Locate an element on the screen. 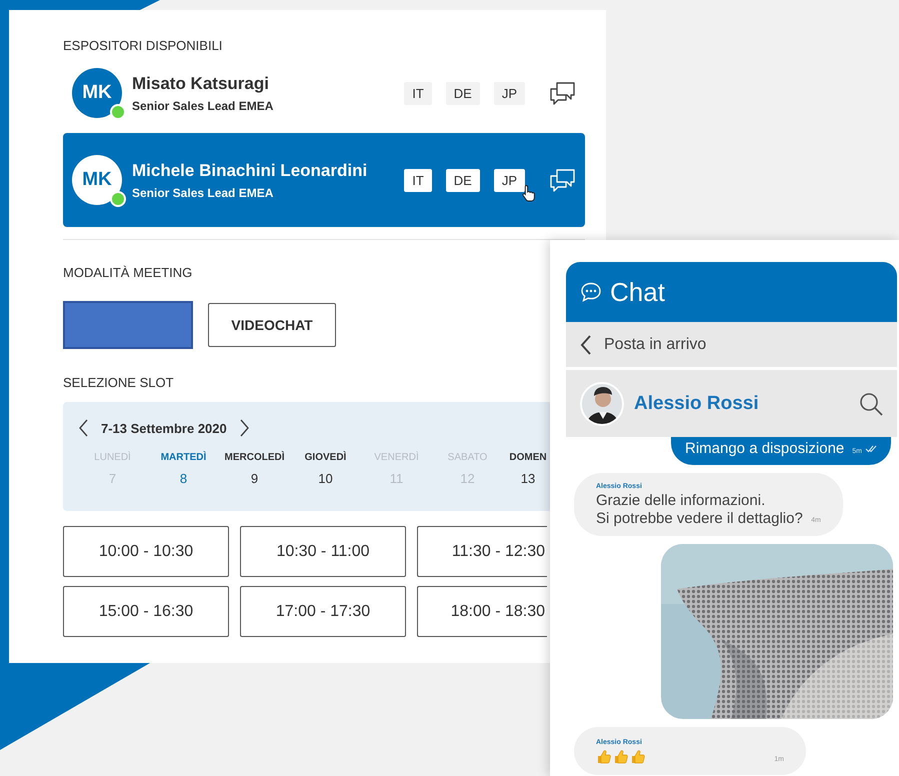  meeting-mode-button: VIDEOCHAT is located at coordinates (272, 325).